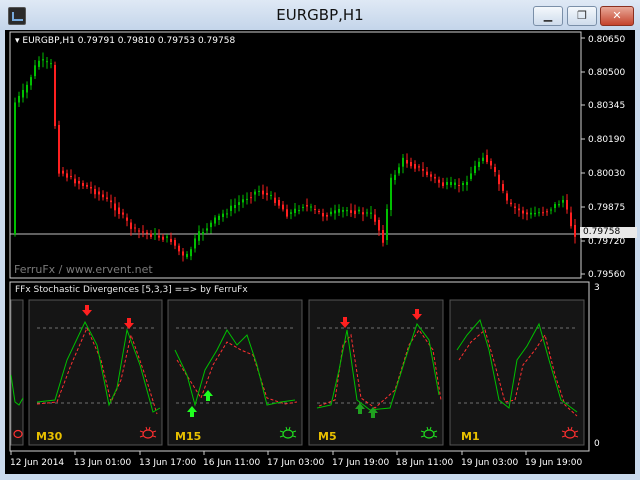 The image size is (640, 480). What do you see at coordinates (607, 174) in the screenshot?
I see `price-tick: 0.80030` at bounding box center [607, 174].